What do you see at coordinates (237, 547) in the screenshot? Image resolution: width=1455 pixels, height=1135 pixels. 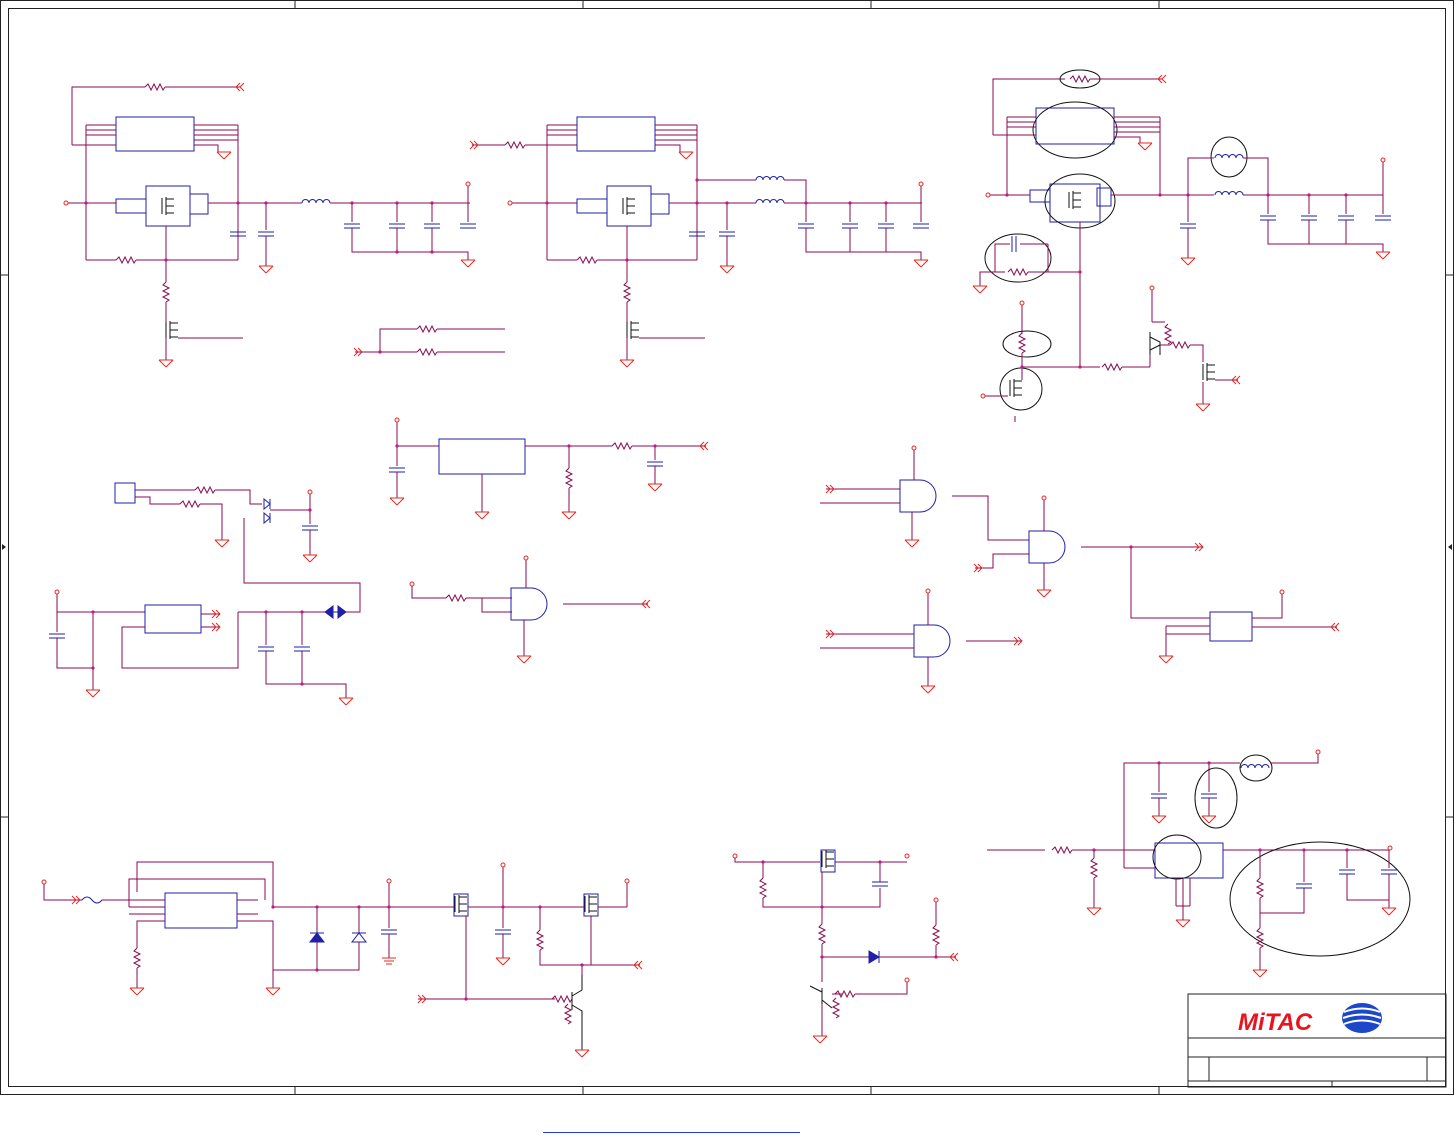 I see `connector-and-diode-block` at bounding box center [237, 547].